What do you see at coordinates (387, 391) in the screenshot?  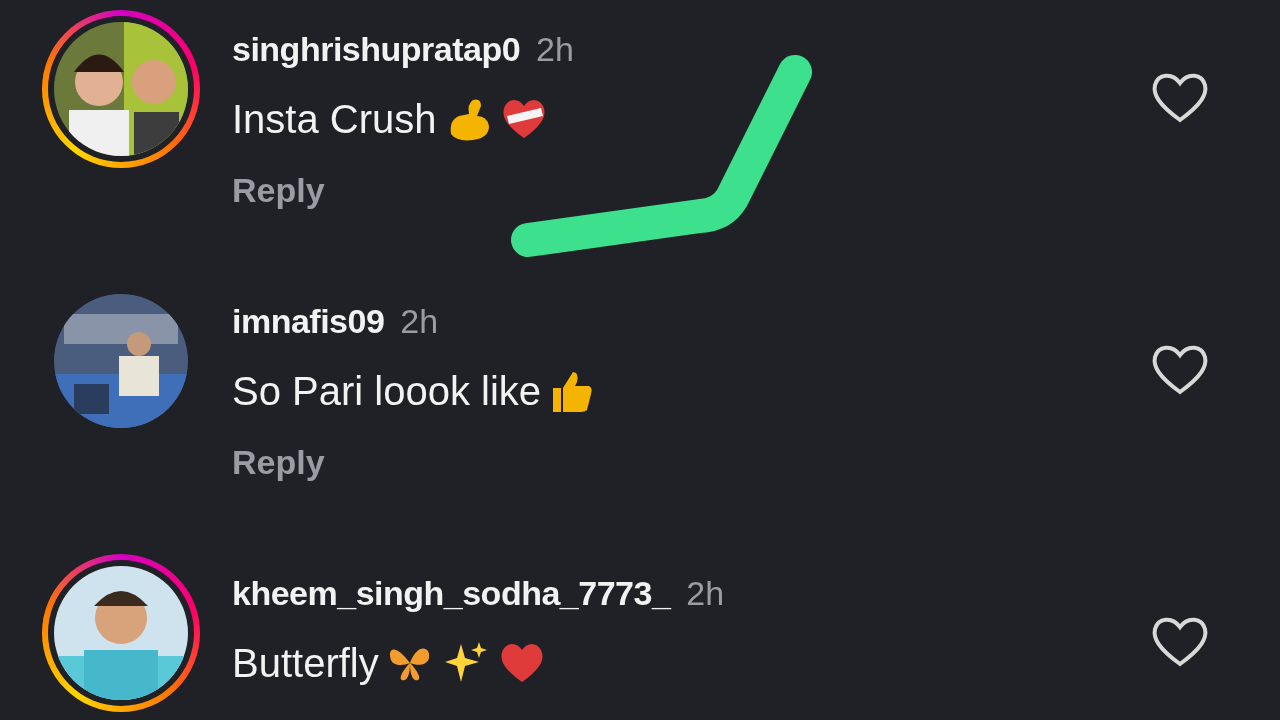 I see `comment-text: So Pari loook like` at bounding box center [387, 391].